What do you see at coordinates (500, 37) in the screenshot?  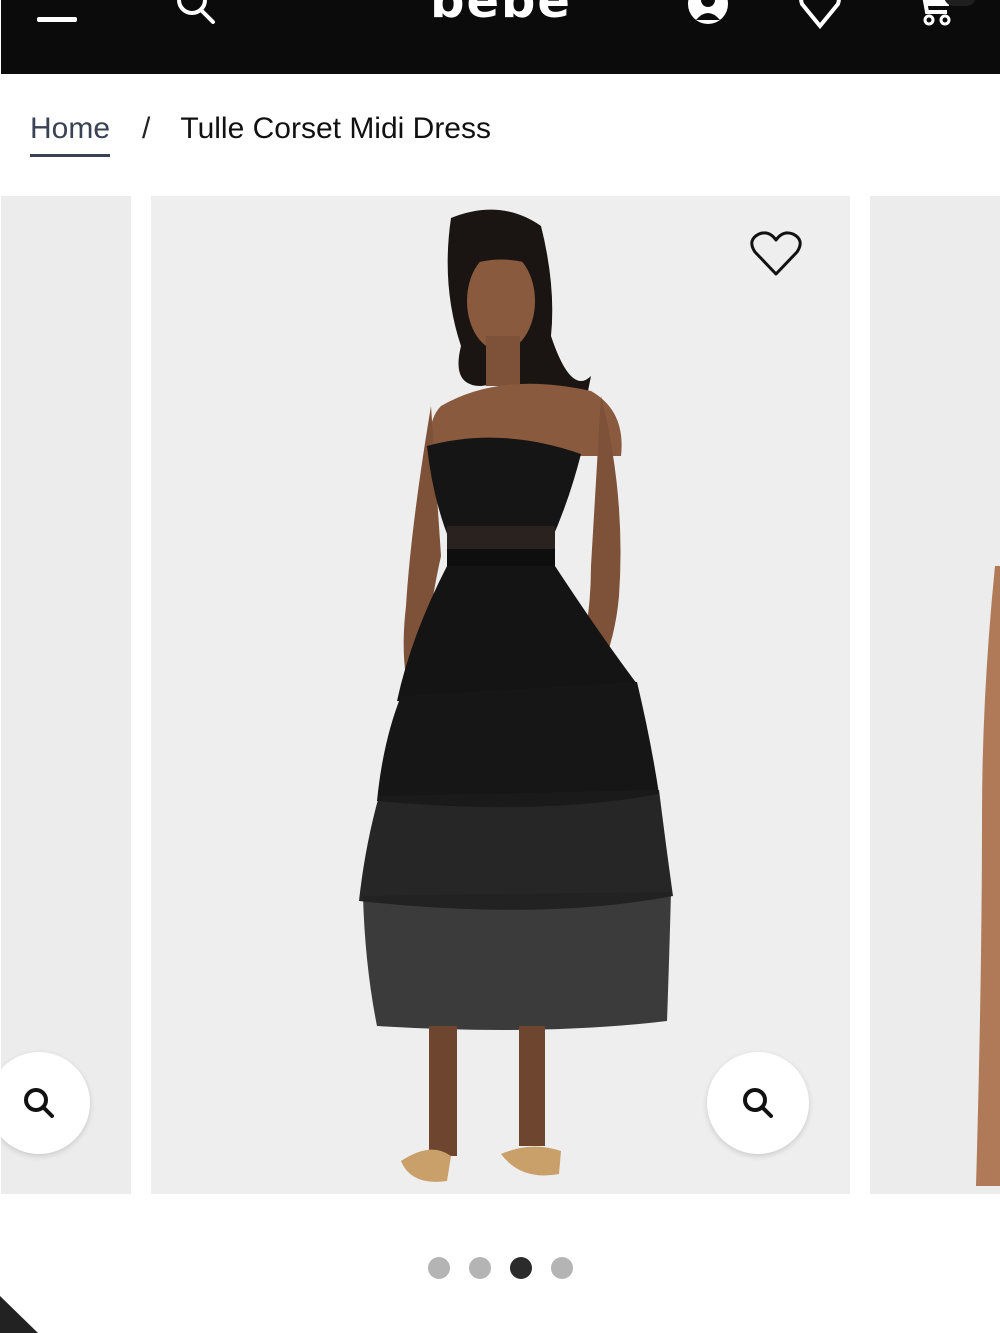 I see `top-navigation-bar: bebe` at bounding box center [500, 37].